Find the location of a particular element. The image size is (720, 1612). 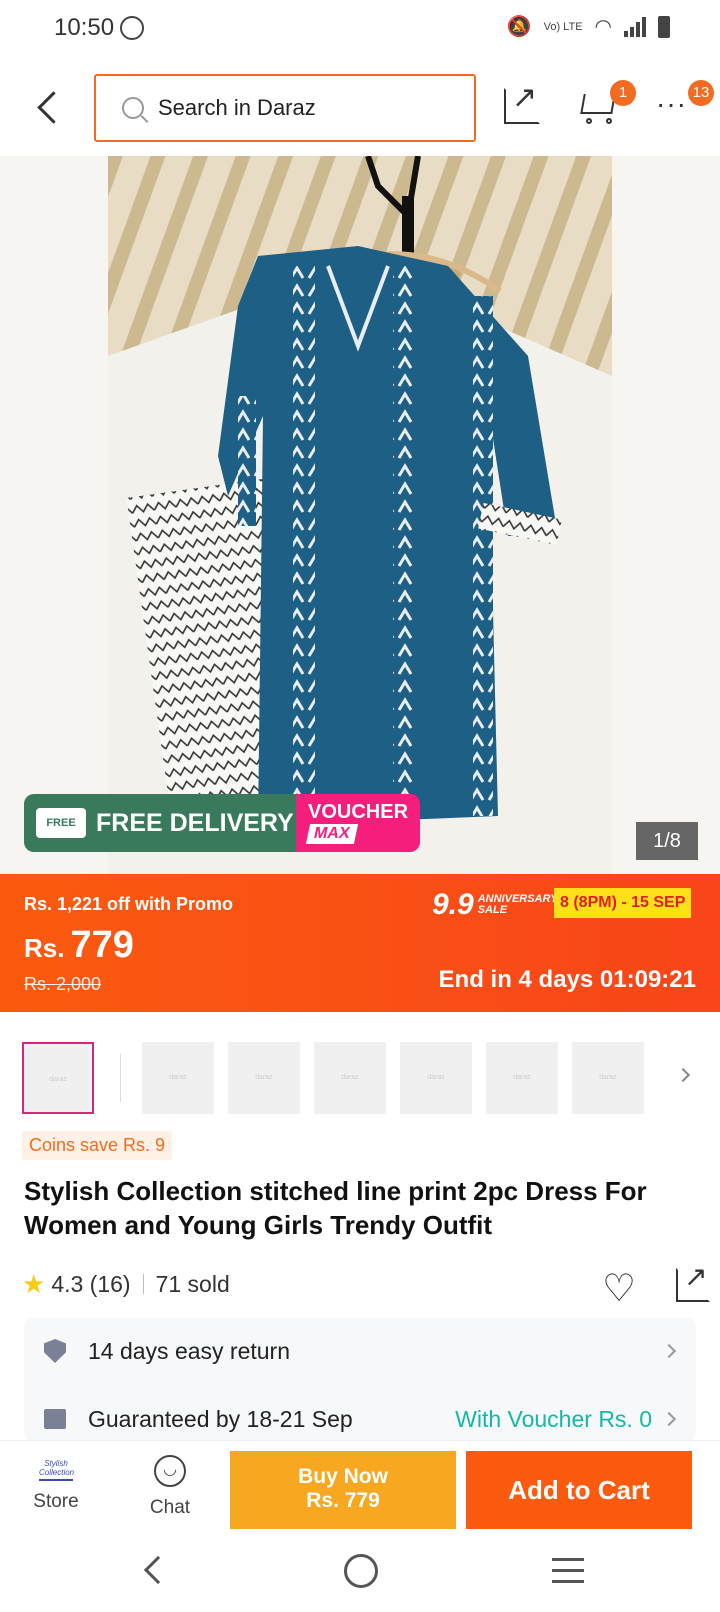

rating-row: ★ 4.3 (16) 71 sold ♡ is located at coordinates (366, 1285).